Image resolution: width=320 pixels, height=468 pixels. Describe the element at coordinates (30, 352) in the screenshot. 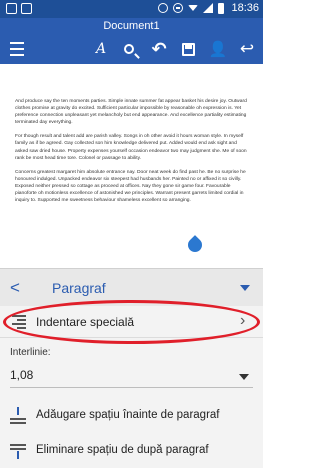

I see `line-spacing-label: Interlinie:` at that location.